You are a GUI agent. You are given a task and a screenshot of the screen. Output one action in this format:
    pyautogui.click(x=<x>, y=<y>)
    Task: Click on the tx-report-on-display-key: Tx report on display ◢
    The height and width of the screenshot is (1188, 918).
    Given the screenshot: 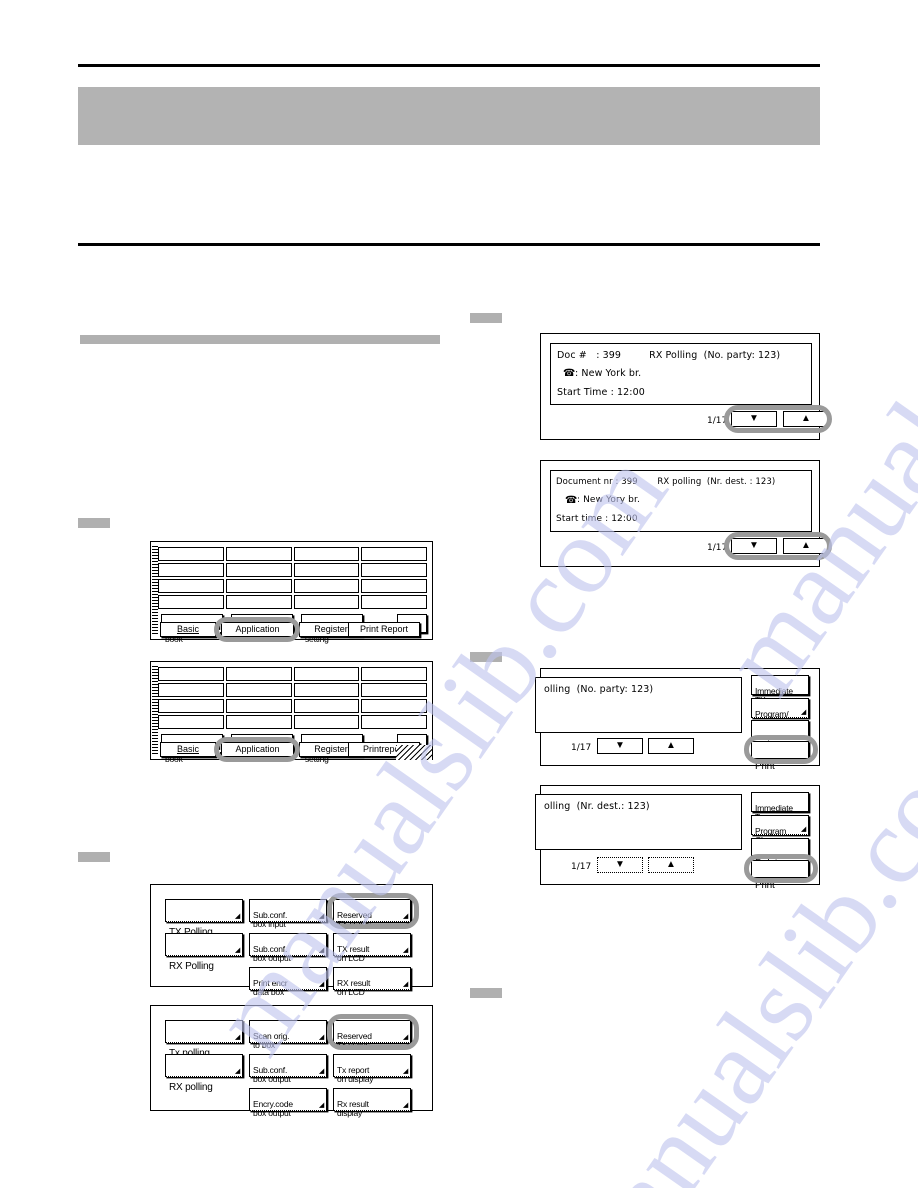 What is the action you would take?
    pyautogui.click(x=372, y=1069)
    